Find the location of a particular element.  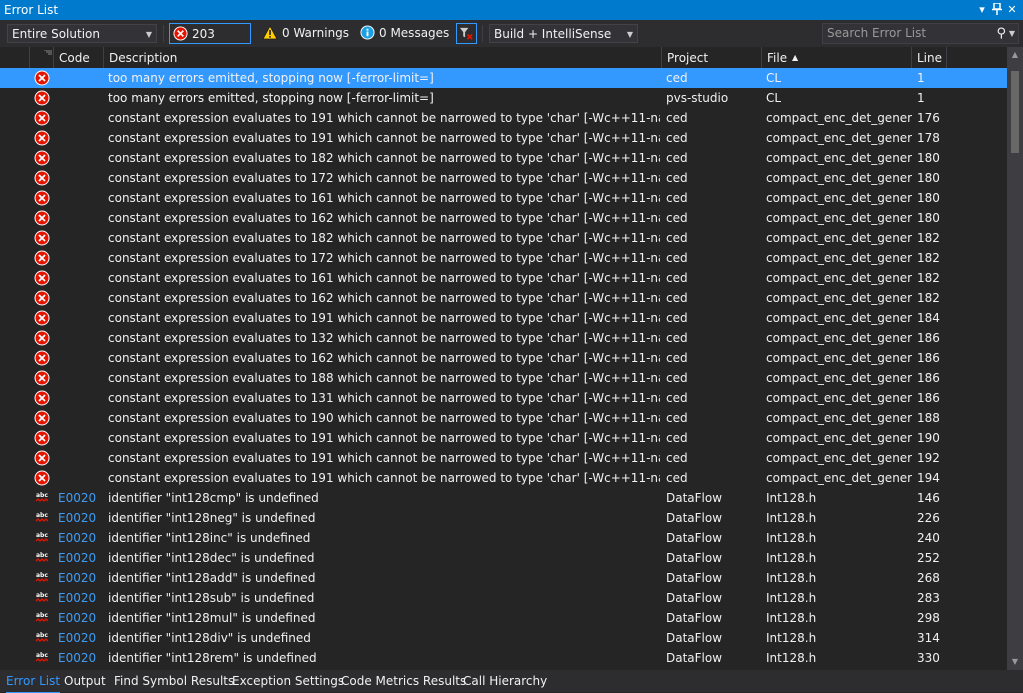

scrollbar-thumb is located at coordinates (1015, 112).